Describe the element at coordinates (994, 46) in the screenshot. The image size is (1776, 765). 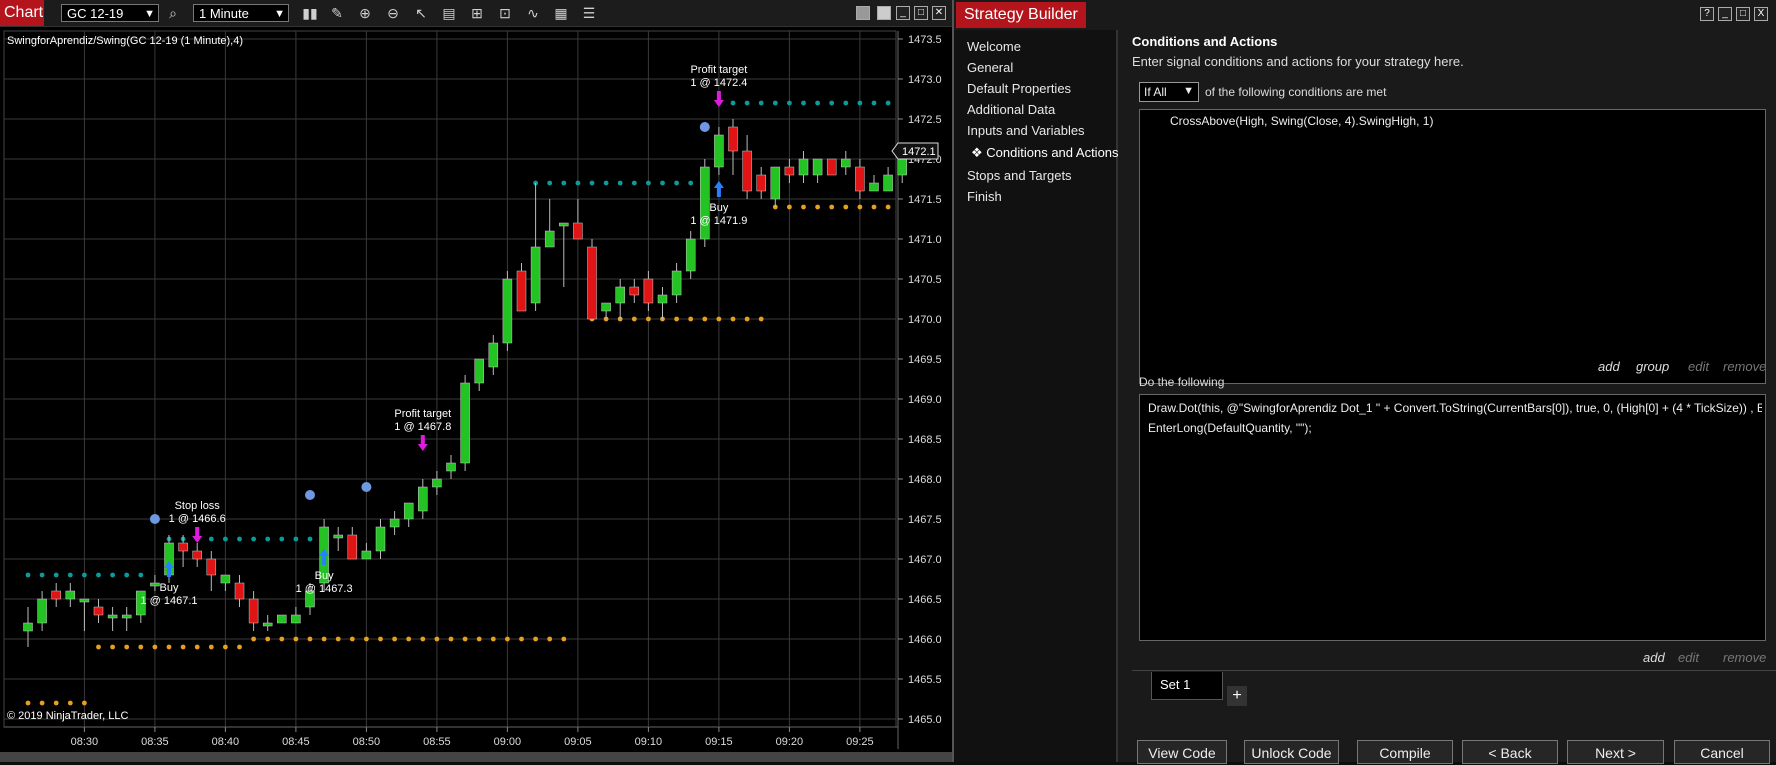
I see `nav-welcome: Welcome` at that location.